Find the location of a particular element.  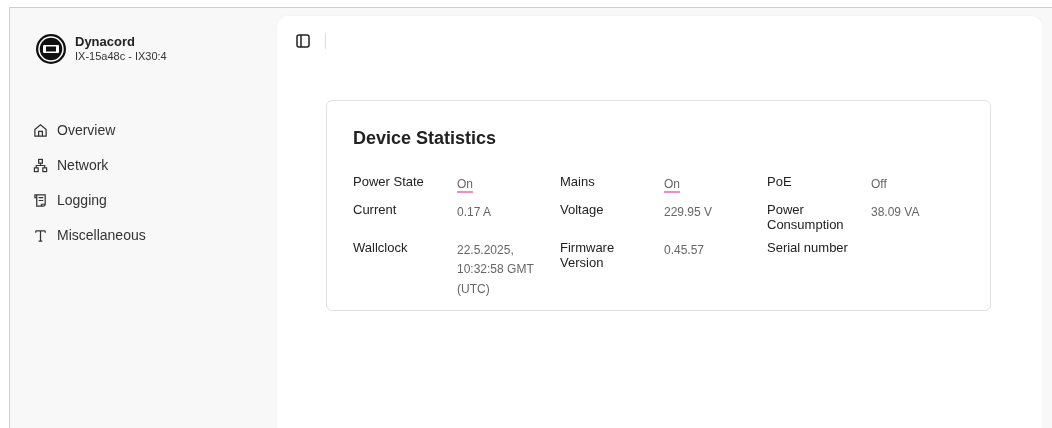

stat-label: Power Consumption is located at coordinates (806, 216).